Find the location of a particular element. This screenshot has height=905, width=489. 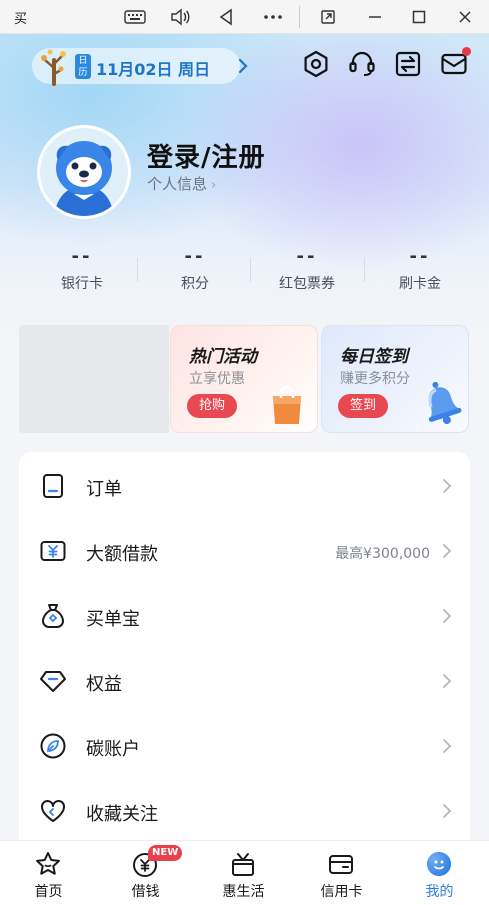

menu-label: 买单宝 is located at coordinates (113, 619).